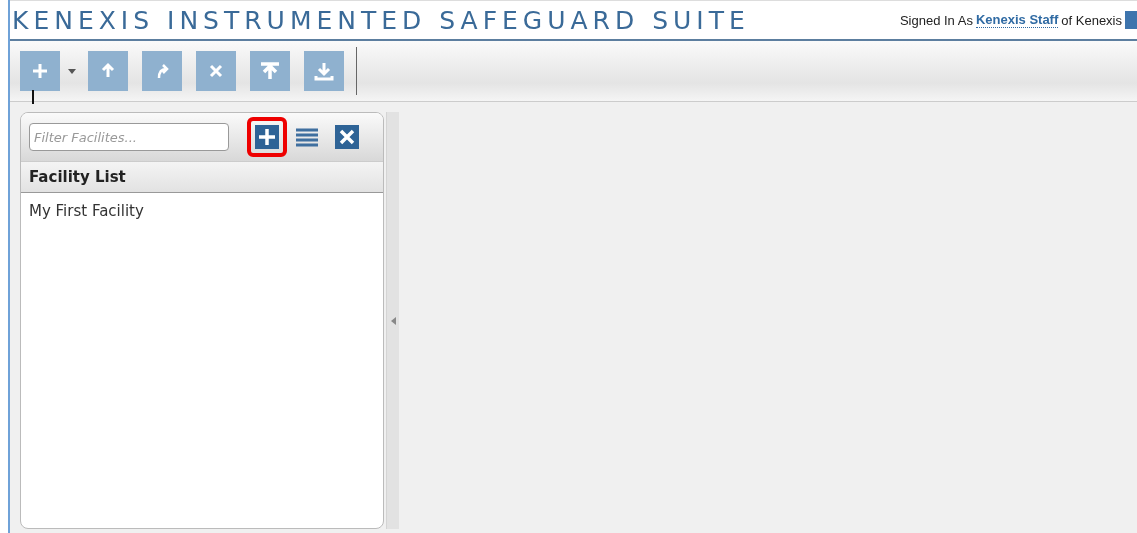  I want to click on organization-label: of Kenexis, so click(1091, 20).